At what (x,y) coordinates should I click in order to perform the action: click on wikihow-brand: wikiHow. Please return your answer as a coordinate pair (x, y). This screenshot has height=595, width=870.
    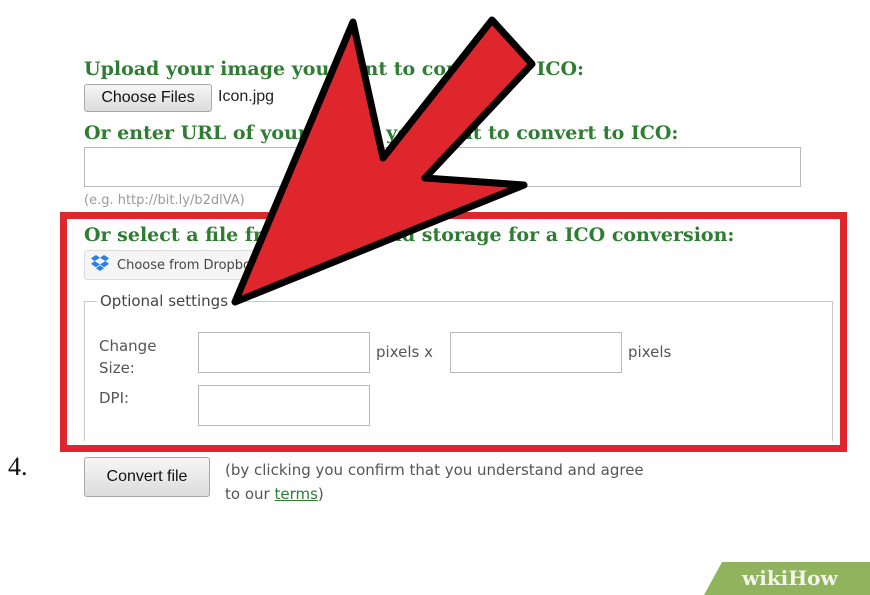
    Looking at the image, I should click on (790, 578).